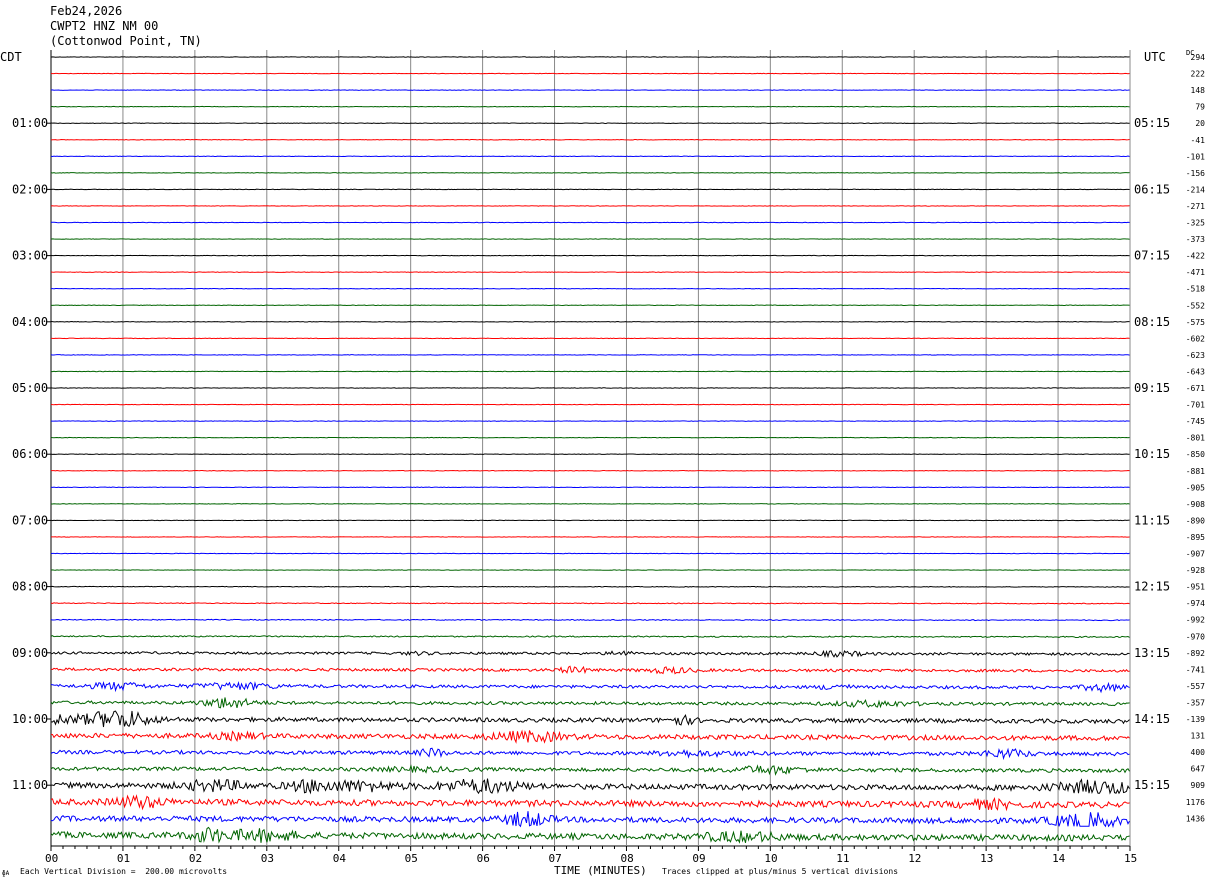 The width and height of the screenshot is (1210, 886). What do you see at coordinates (1152, 123) in the screenshot?
I see `right-hour-label: 05:15` at bounding box center [1152, 123].